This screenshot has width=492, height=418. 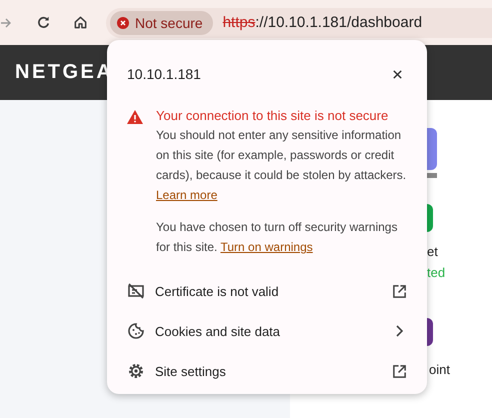 I want to click on warning-icon, so click(x=135, y=117).